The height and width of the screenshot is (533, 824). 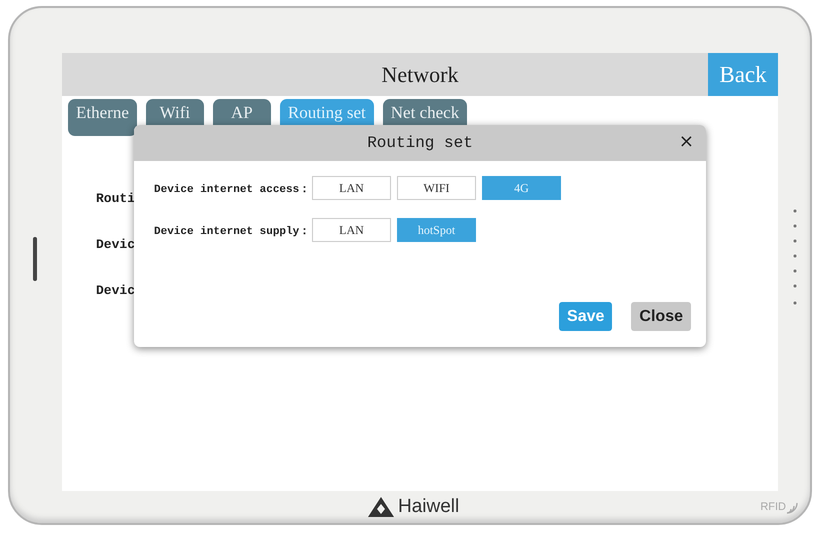 What do you see at coordinates (436, 230) in the screenshot?
I see `option-button: hotSpot` at bounding box center [436, 230].